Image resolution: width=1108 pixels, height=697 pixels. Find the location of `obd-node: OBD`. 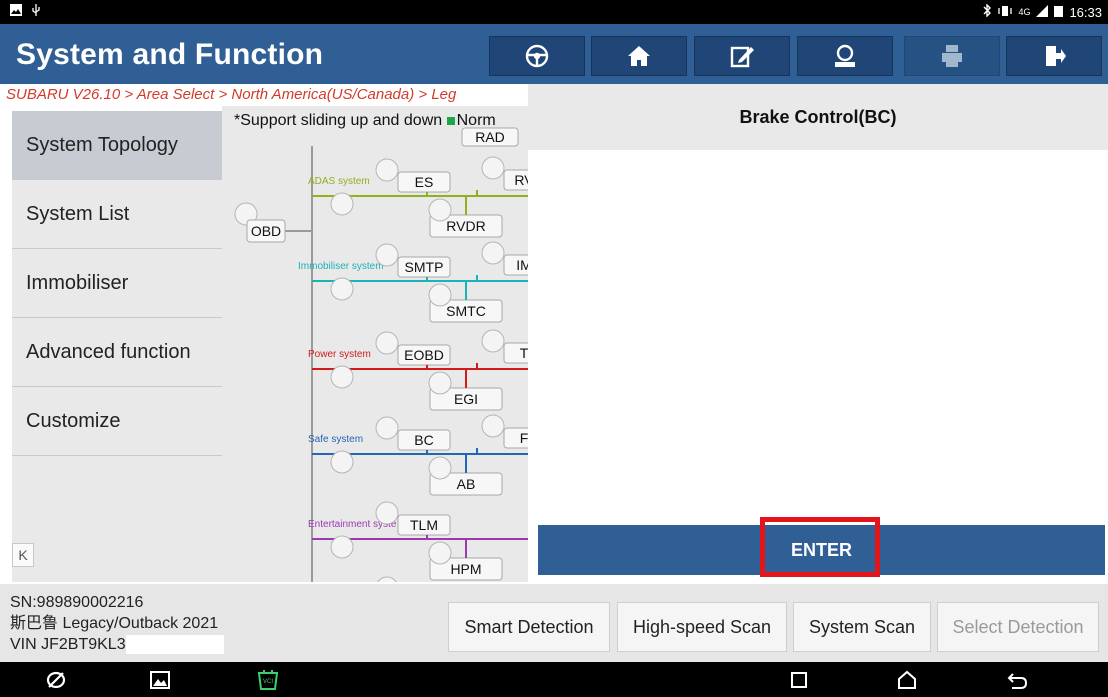

obd-node: OBD is located at coordinates (266, 231).